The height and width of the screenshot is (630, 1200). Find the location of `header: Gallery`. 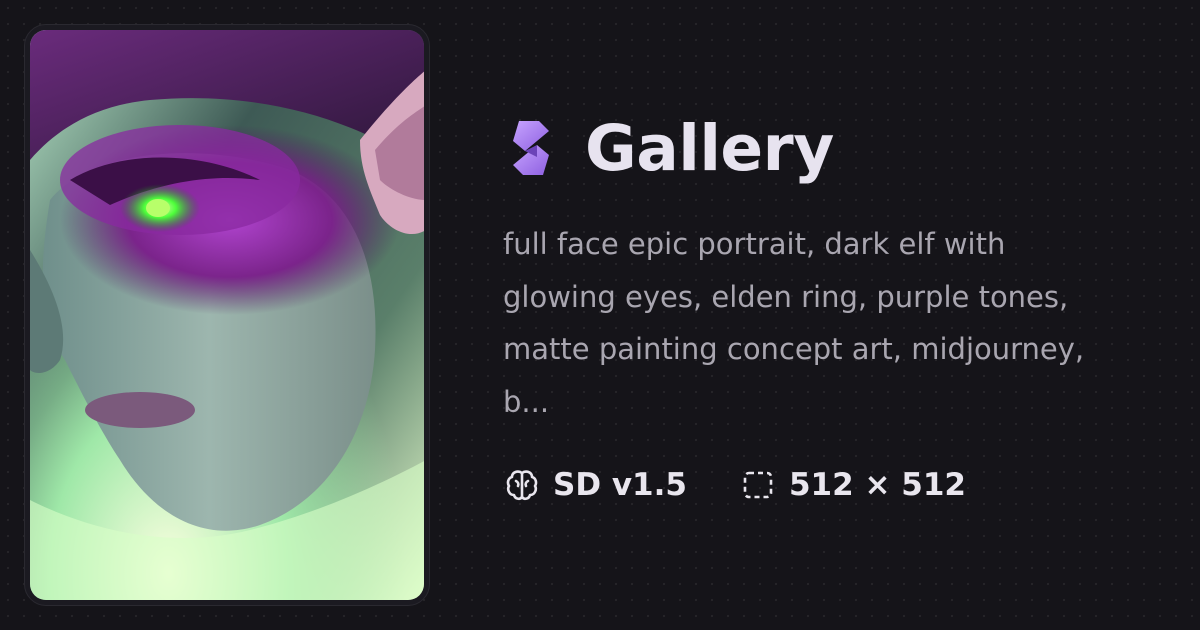

header: Gallery is located at coordinates (823, 148).